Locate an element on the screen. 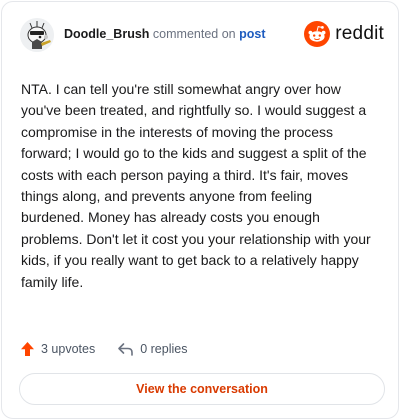  username-link: Doodle_Brush is located at coordinates (106, 34).